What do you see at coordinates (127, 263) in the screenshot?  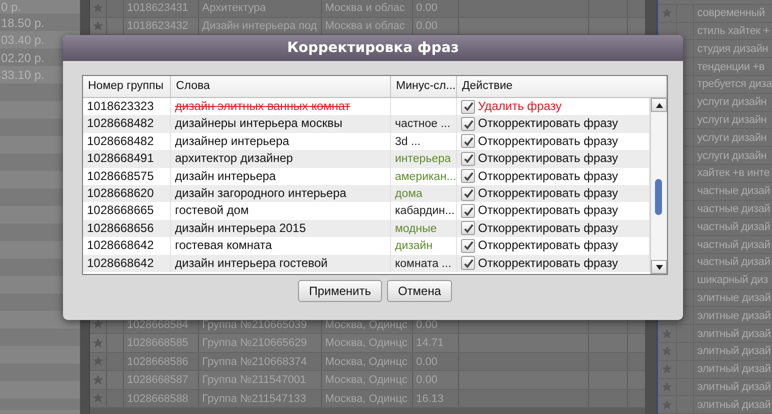 I see `table-cell: 1028668642` at bounding box center [127, 263].